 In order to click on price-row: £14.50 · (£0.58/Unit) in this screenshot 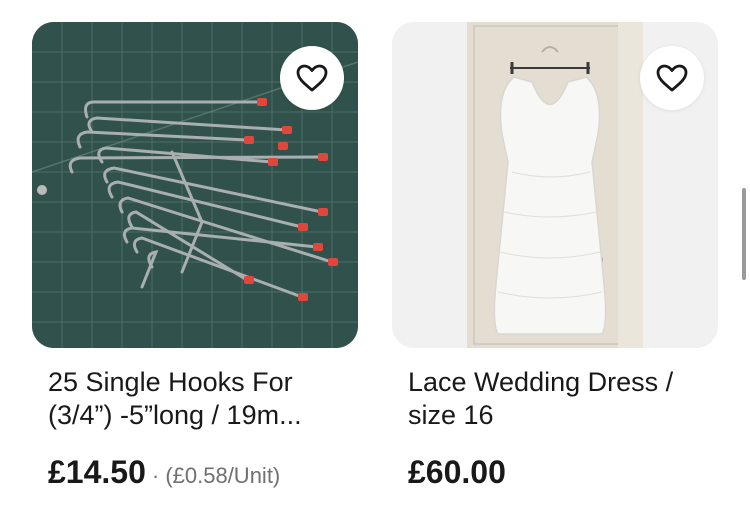, I will do `click(203, 472)`.